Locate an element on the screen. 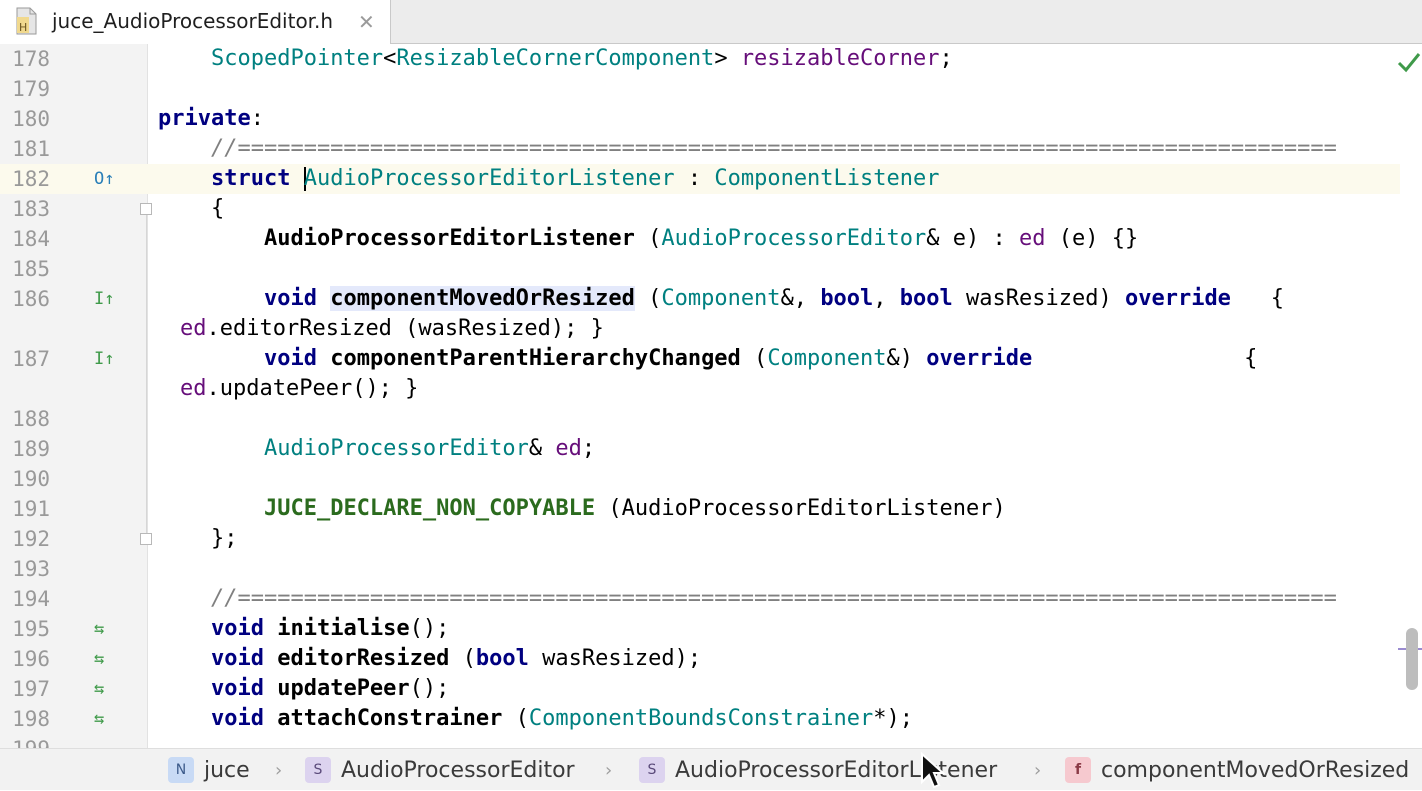 This screenshot has width=1422, height=791. code-line: 188 is located at coordinates (700, 419).